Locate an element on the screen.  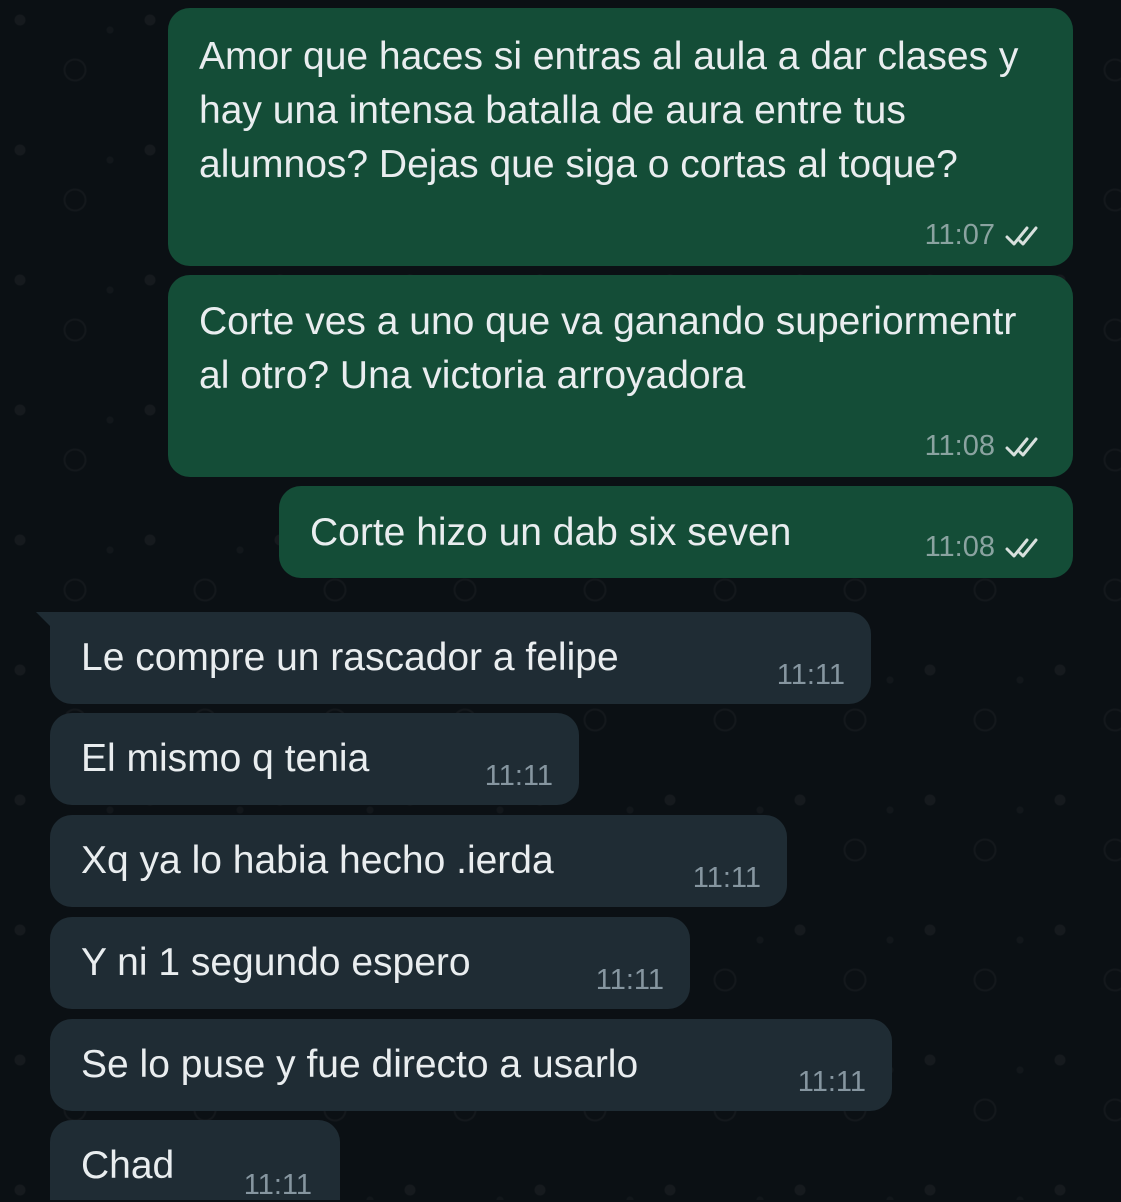
message-text: Se lo puse y fue directo a usarlo is located at coordinates (360, 1064).